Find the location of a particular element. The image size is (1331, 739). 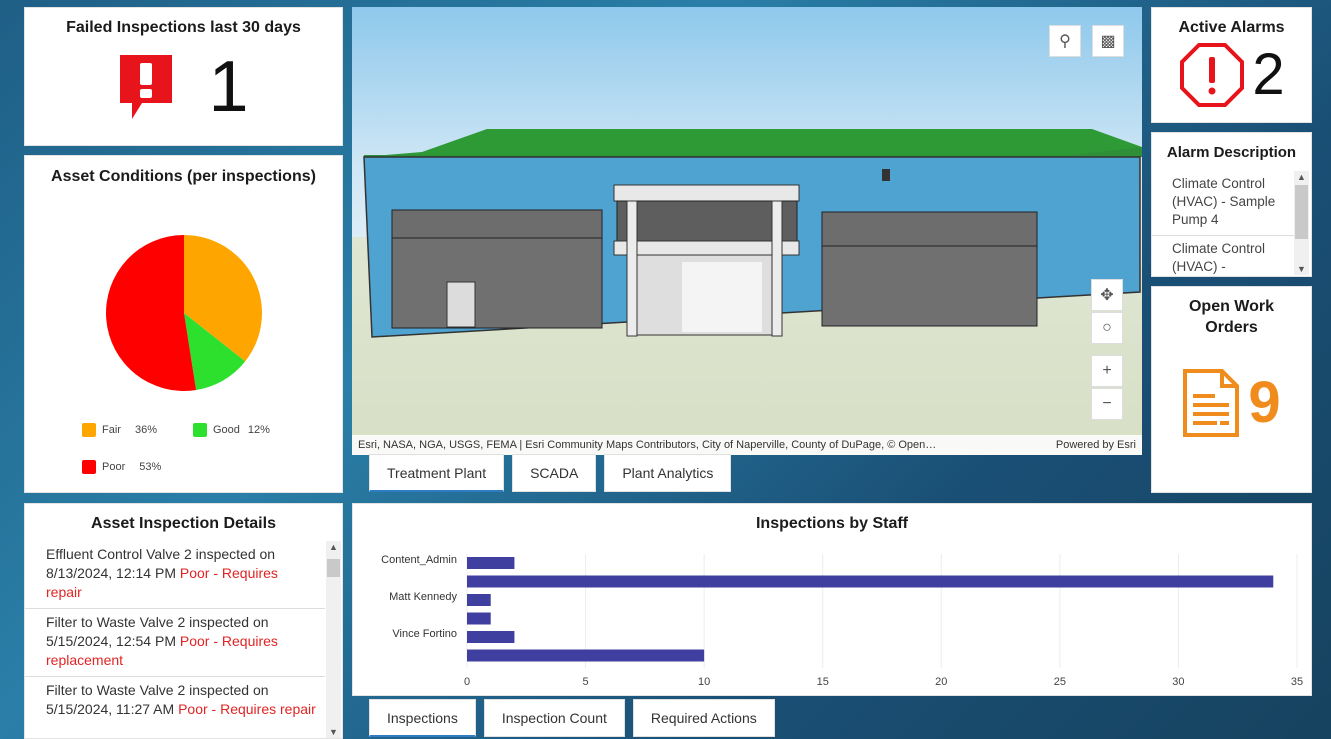

alarm-scrollbar: ▲ ▼ is located at coordinates (1301, 223).